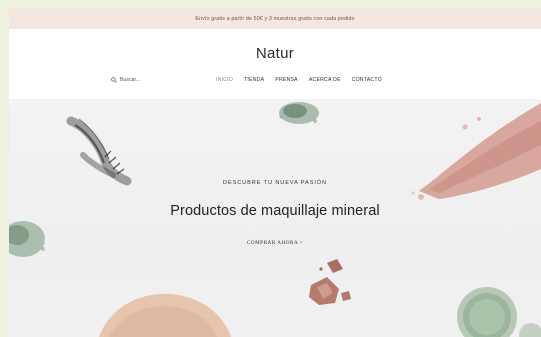  I want to click on foundation-swatch, so click(165, 315).